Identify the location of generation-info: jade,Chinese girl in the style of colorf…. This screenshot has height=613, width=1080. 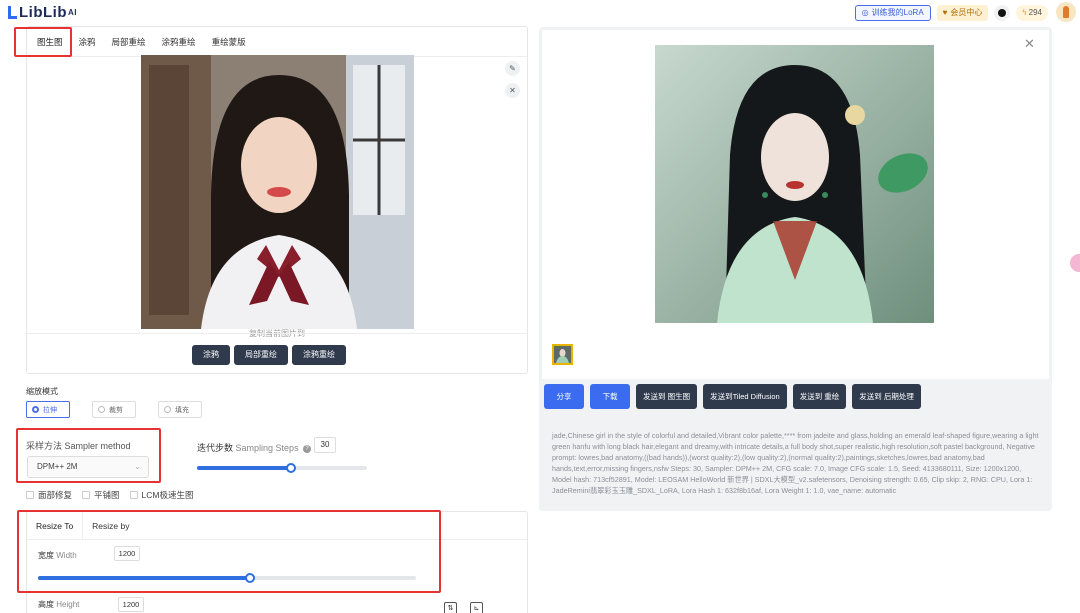
(795, 463).